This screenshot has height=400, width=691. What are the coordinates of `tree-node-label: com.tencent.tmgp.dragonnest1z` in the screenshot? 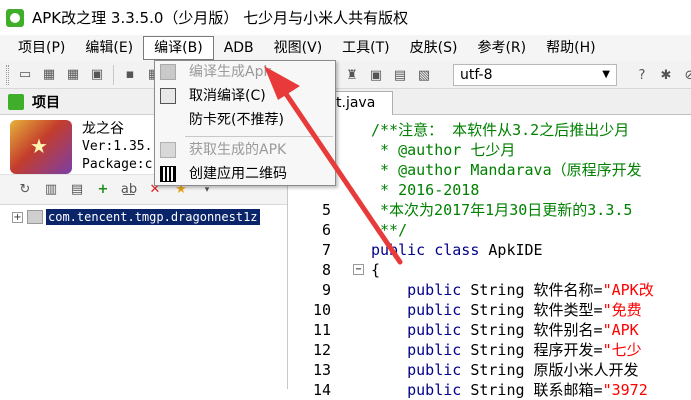 It's located at (153, 217).